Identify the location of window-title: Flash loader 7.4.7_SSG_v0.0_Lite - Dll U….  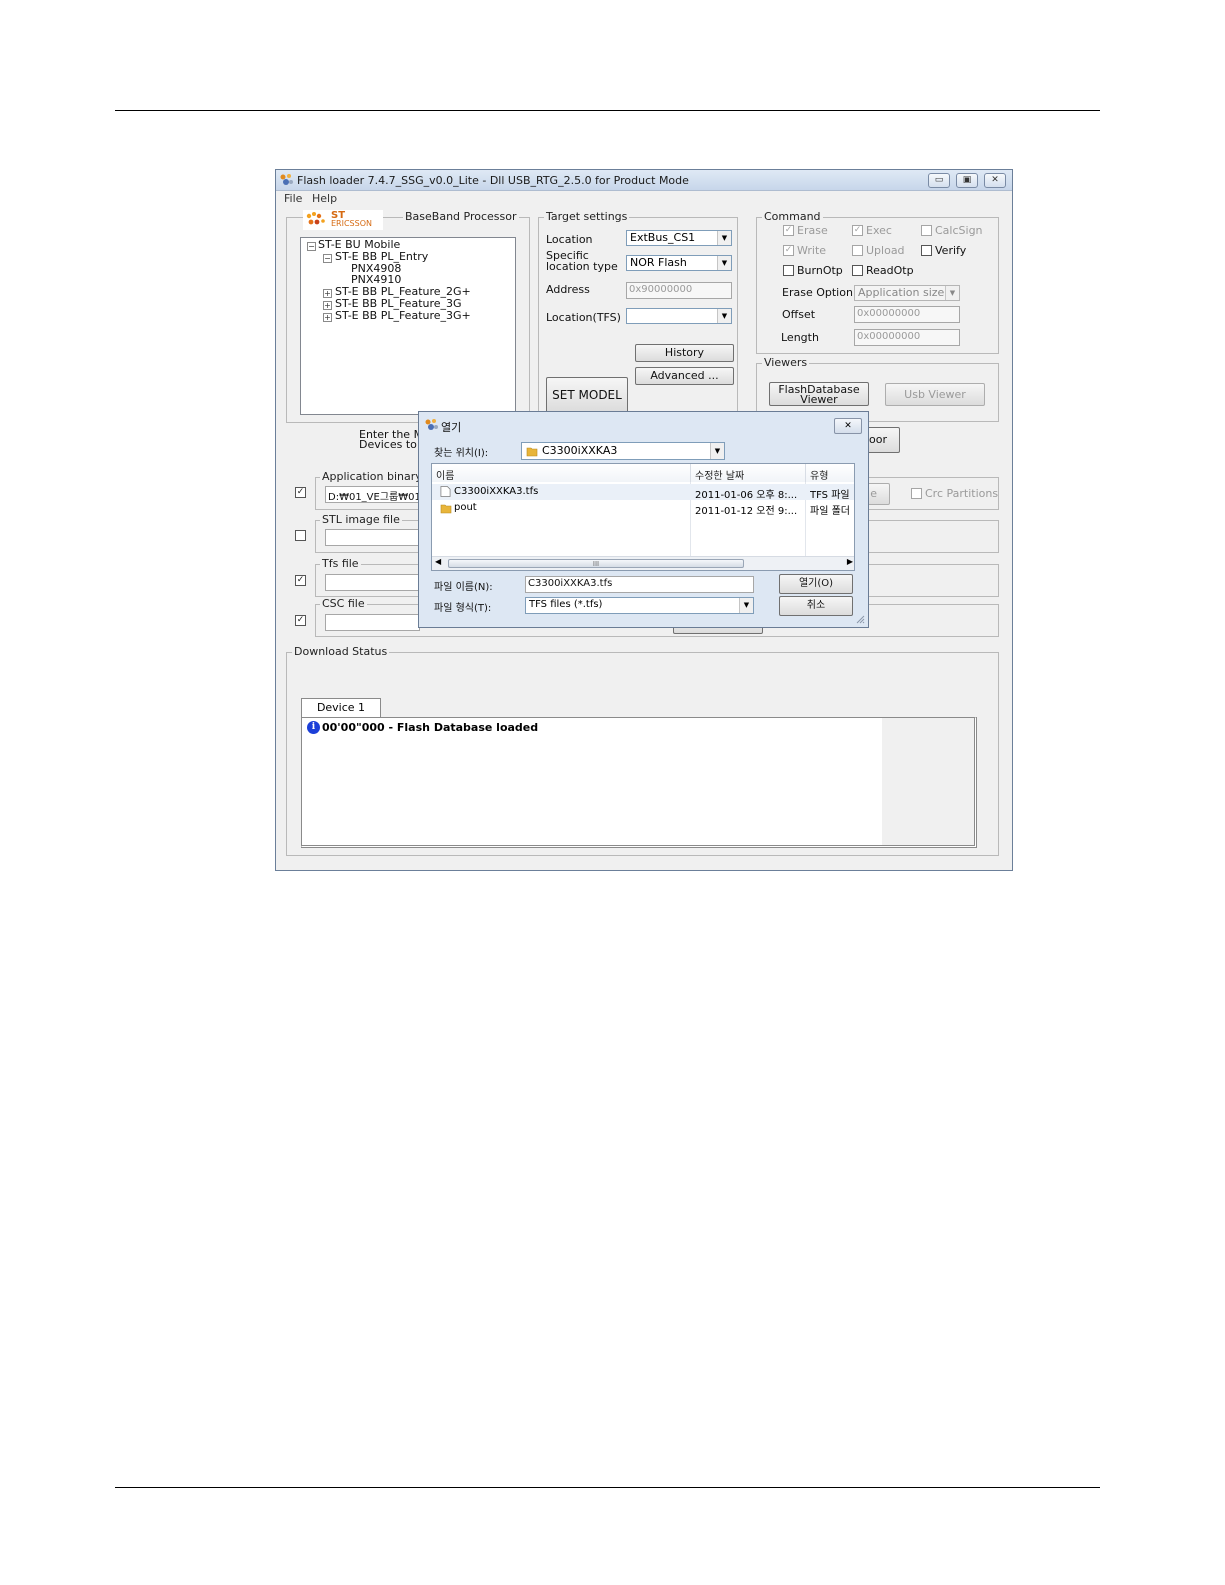
(493, 180).